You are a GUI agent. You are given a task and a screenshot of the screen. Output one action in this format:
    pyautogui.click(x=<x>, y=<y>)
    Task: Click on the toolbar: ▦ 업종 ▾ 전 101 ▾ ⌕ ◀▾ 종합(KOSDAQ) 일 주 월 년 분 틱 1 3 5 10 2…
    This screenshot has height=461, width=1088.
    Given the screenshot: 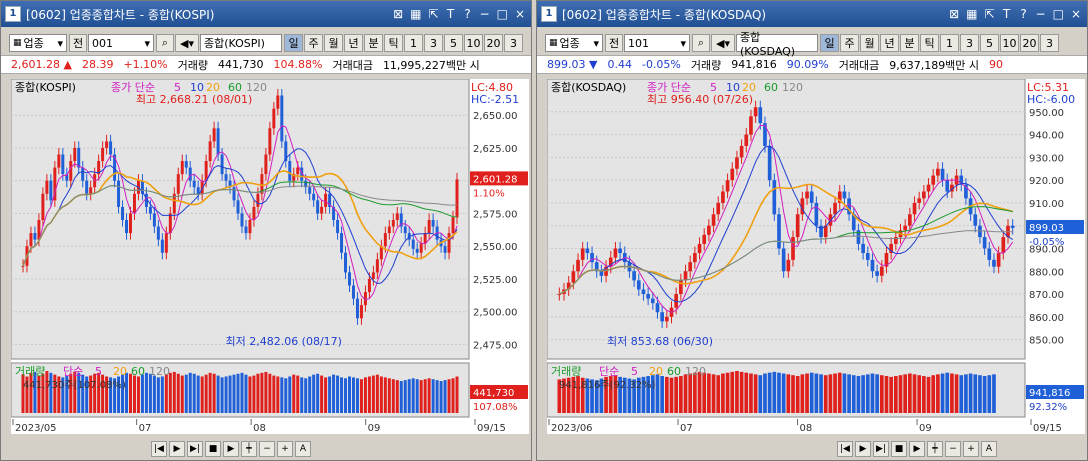 What is the action you would take?
    pyautogui.click(x=812, y=44)
    